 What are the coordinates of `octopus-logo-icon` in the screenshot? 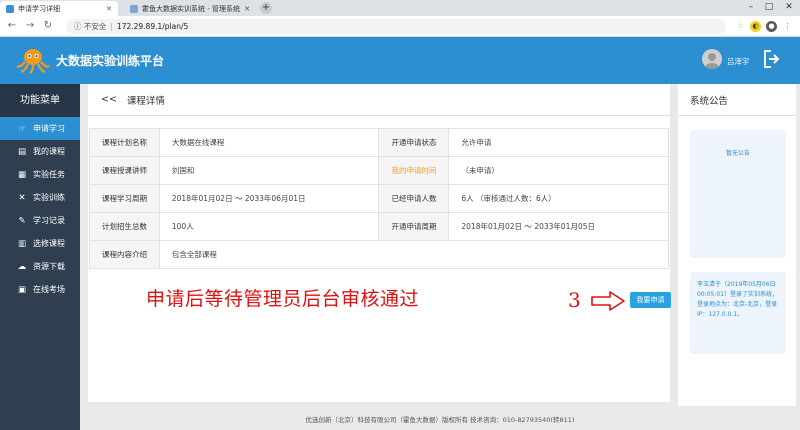 It's located at (33, 61).